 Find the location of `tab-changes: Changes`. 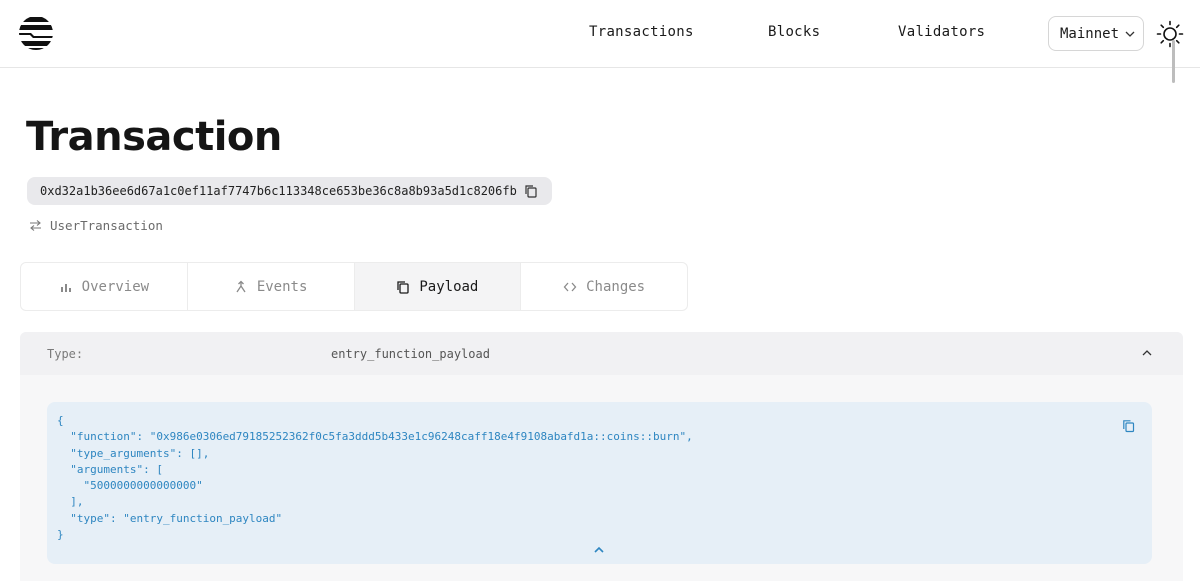

tab-changes: Changes is located at coordinates (604, 286).